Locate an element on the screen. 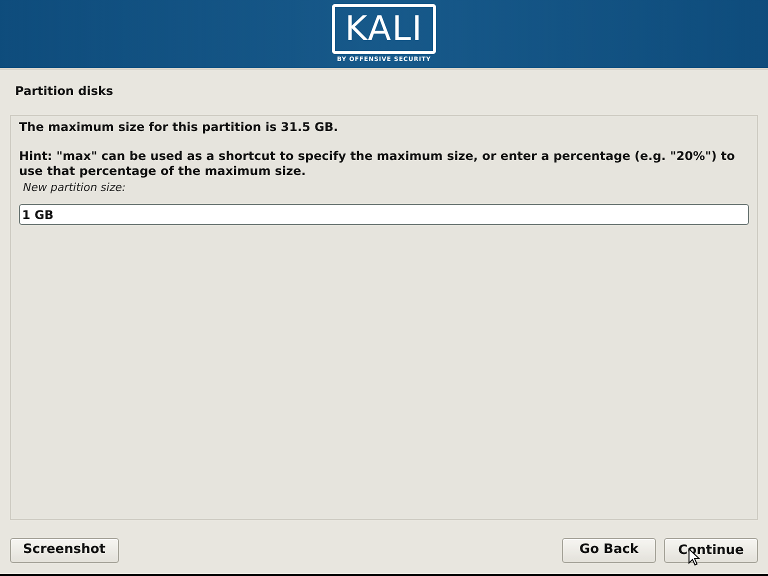 The height and width of the screenshot is (576, 768). partition-size-field: 1 GB is located at coordinates (384, 214).